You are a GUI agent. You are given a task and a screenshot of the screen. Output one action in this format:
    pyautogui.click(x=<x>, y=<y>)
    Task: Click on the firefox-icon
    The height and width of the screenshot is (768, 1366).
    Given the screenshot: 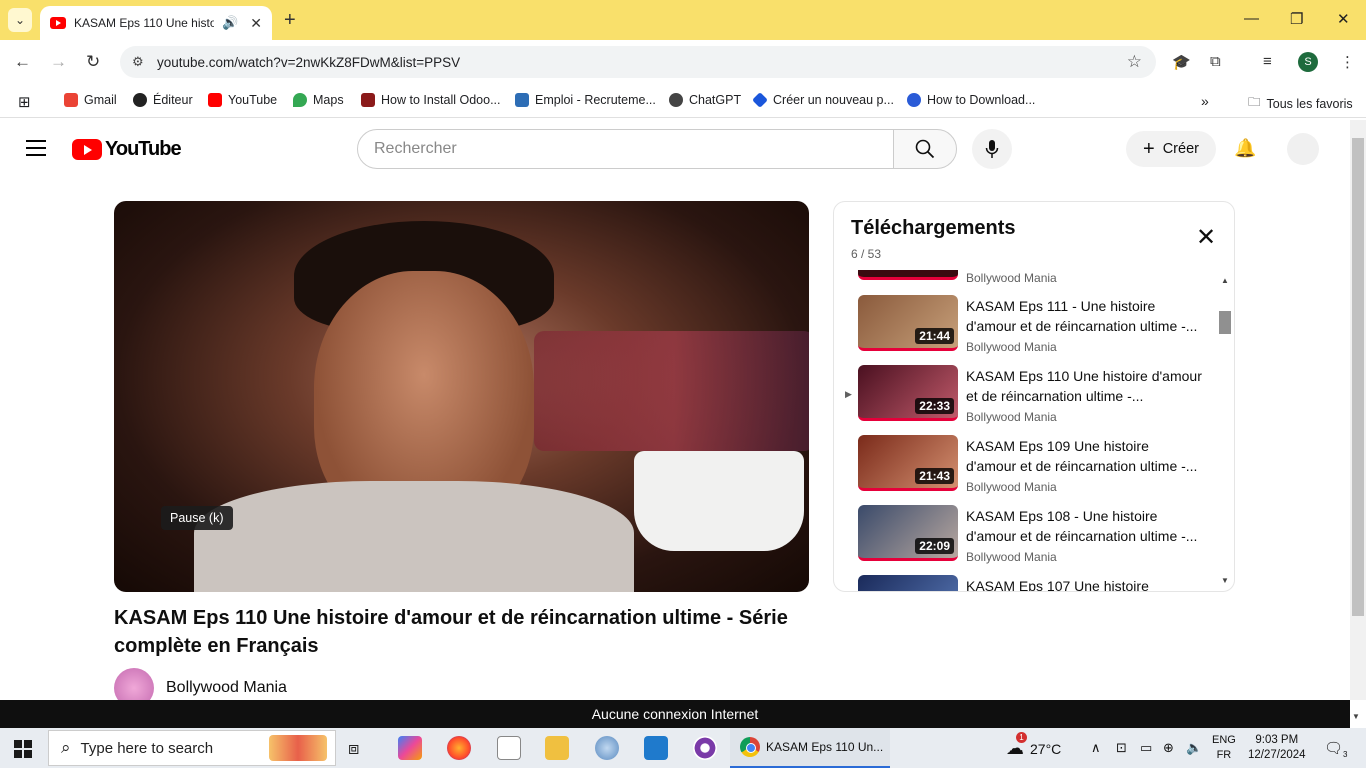 What is the action you would take?
    pyautogui.click(x=459, y=748)
    